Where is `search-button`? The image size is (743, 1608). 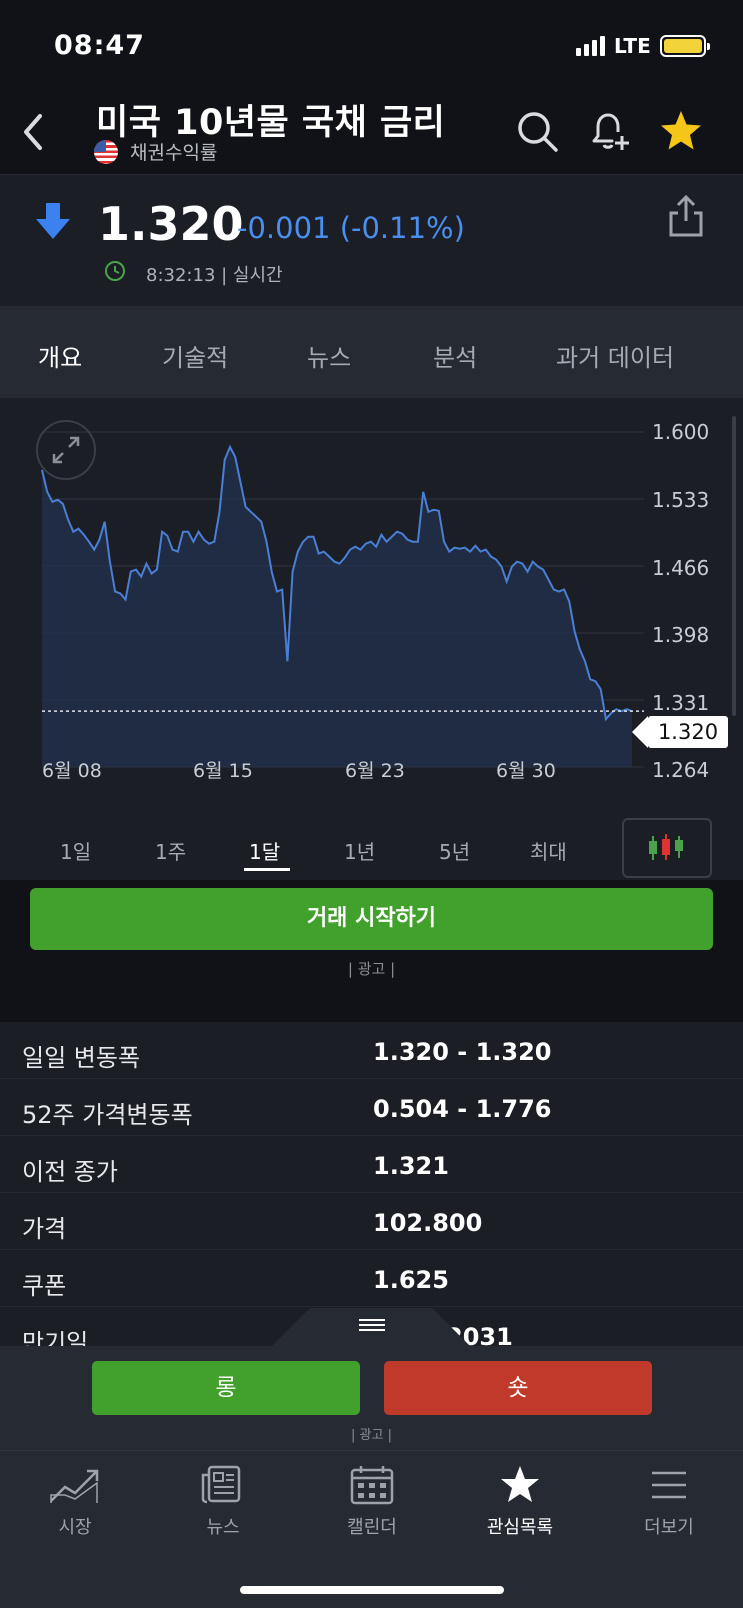 search-button is located at coordinates (537, 131).